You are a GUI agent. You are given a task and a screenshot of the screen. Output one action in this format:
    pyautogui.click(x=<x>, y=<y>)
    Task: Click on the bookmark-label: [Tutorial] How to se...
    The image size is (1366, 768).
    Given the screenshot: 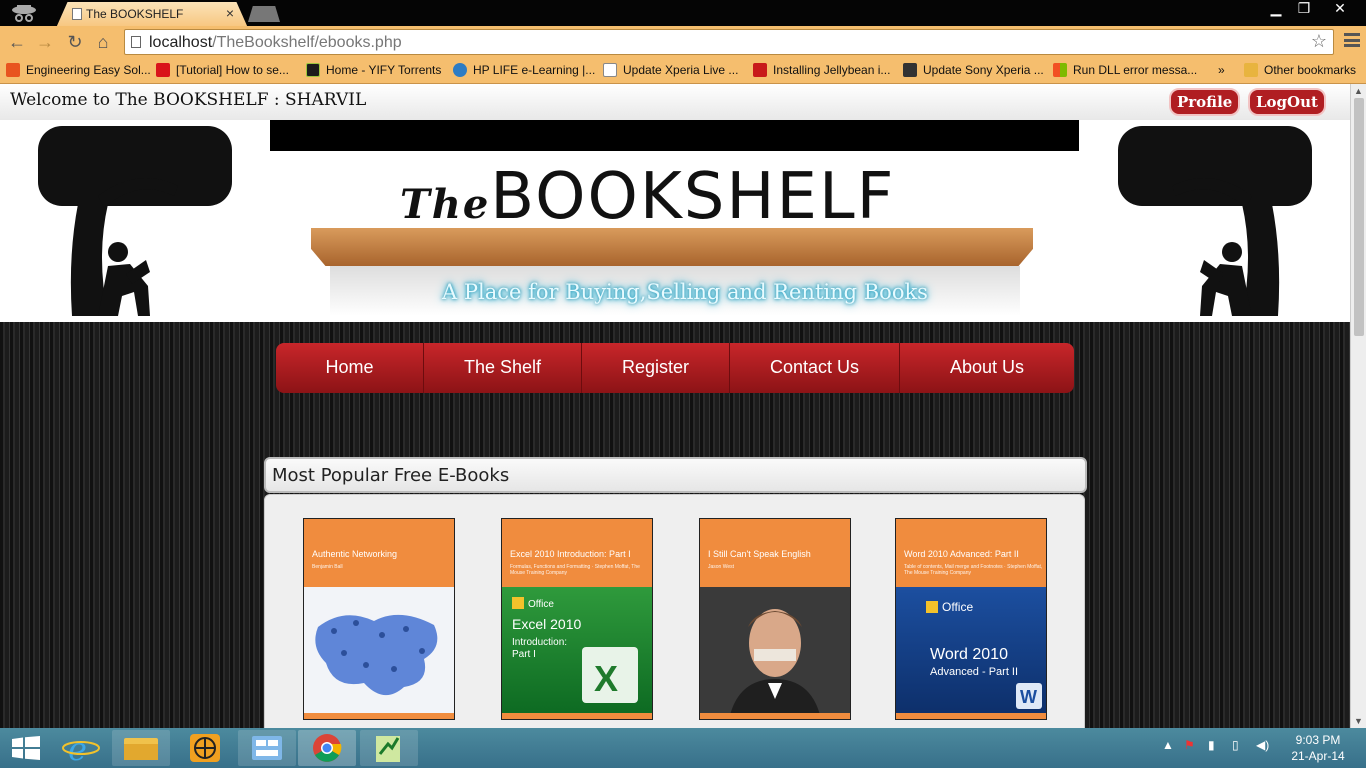 What is the action you would take?
    pyautogui.click(x=232, y=70)
    